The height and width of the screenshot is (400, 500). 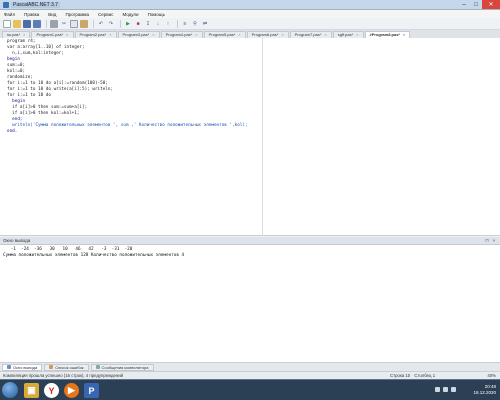 I want to click on tab-program2: Program2.pas* ×, so click(x=95, y=34).